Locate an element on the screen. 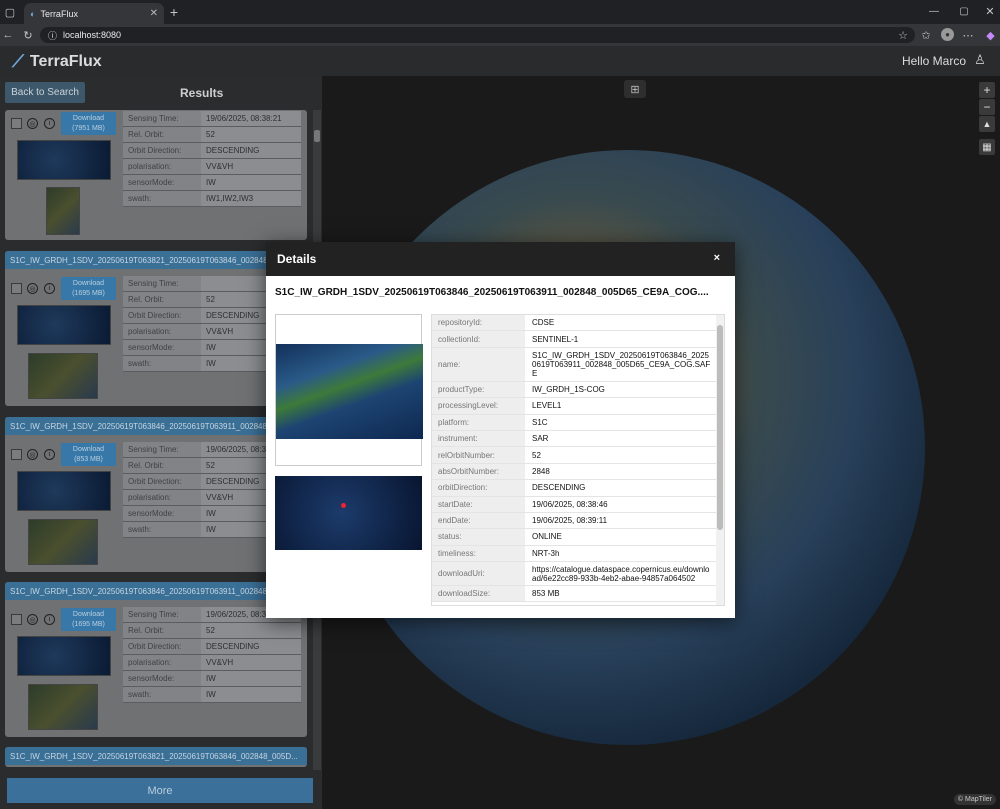  app-logo: ⟋ TerraFlux is located at coordinates (57, 62).